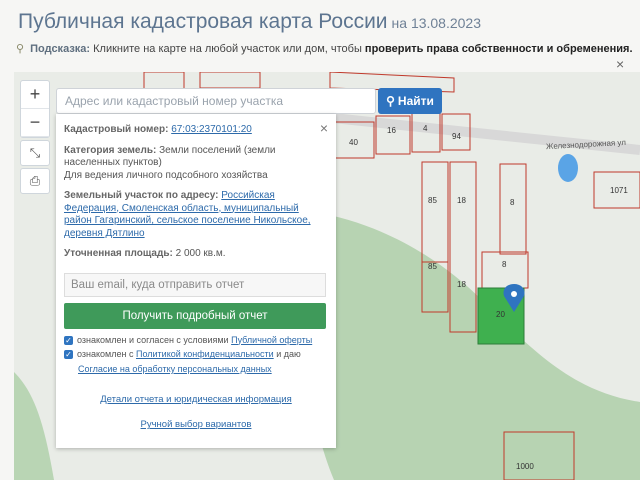 The height and width of the screenshot is (480, 640). I want to click on privacy-text: ознакомлен с, so click(105, 354).